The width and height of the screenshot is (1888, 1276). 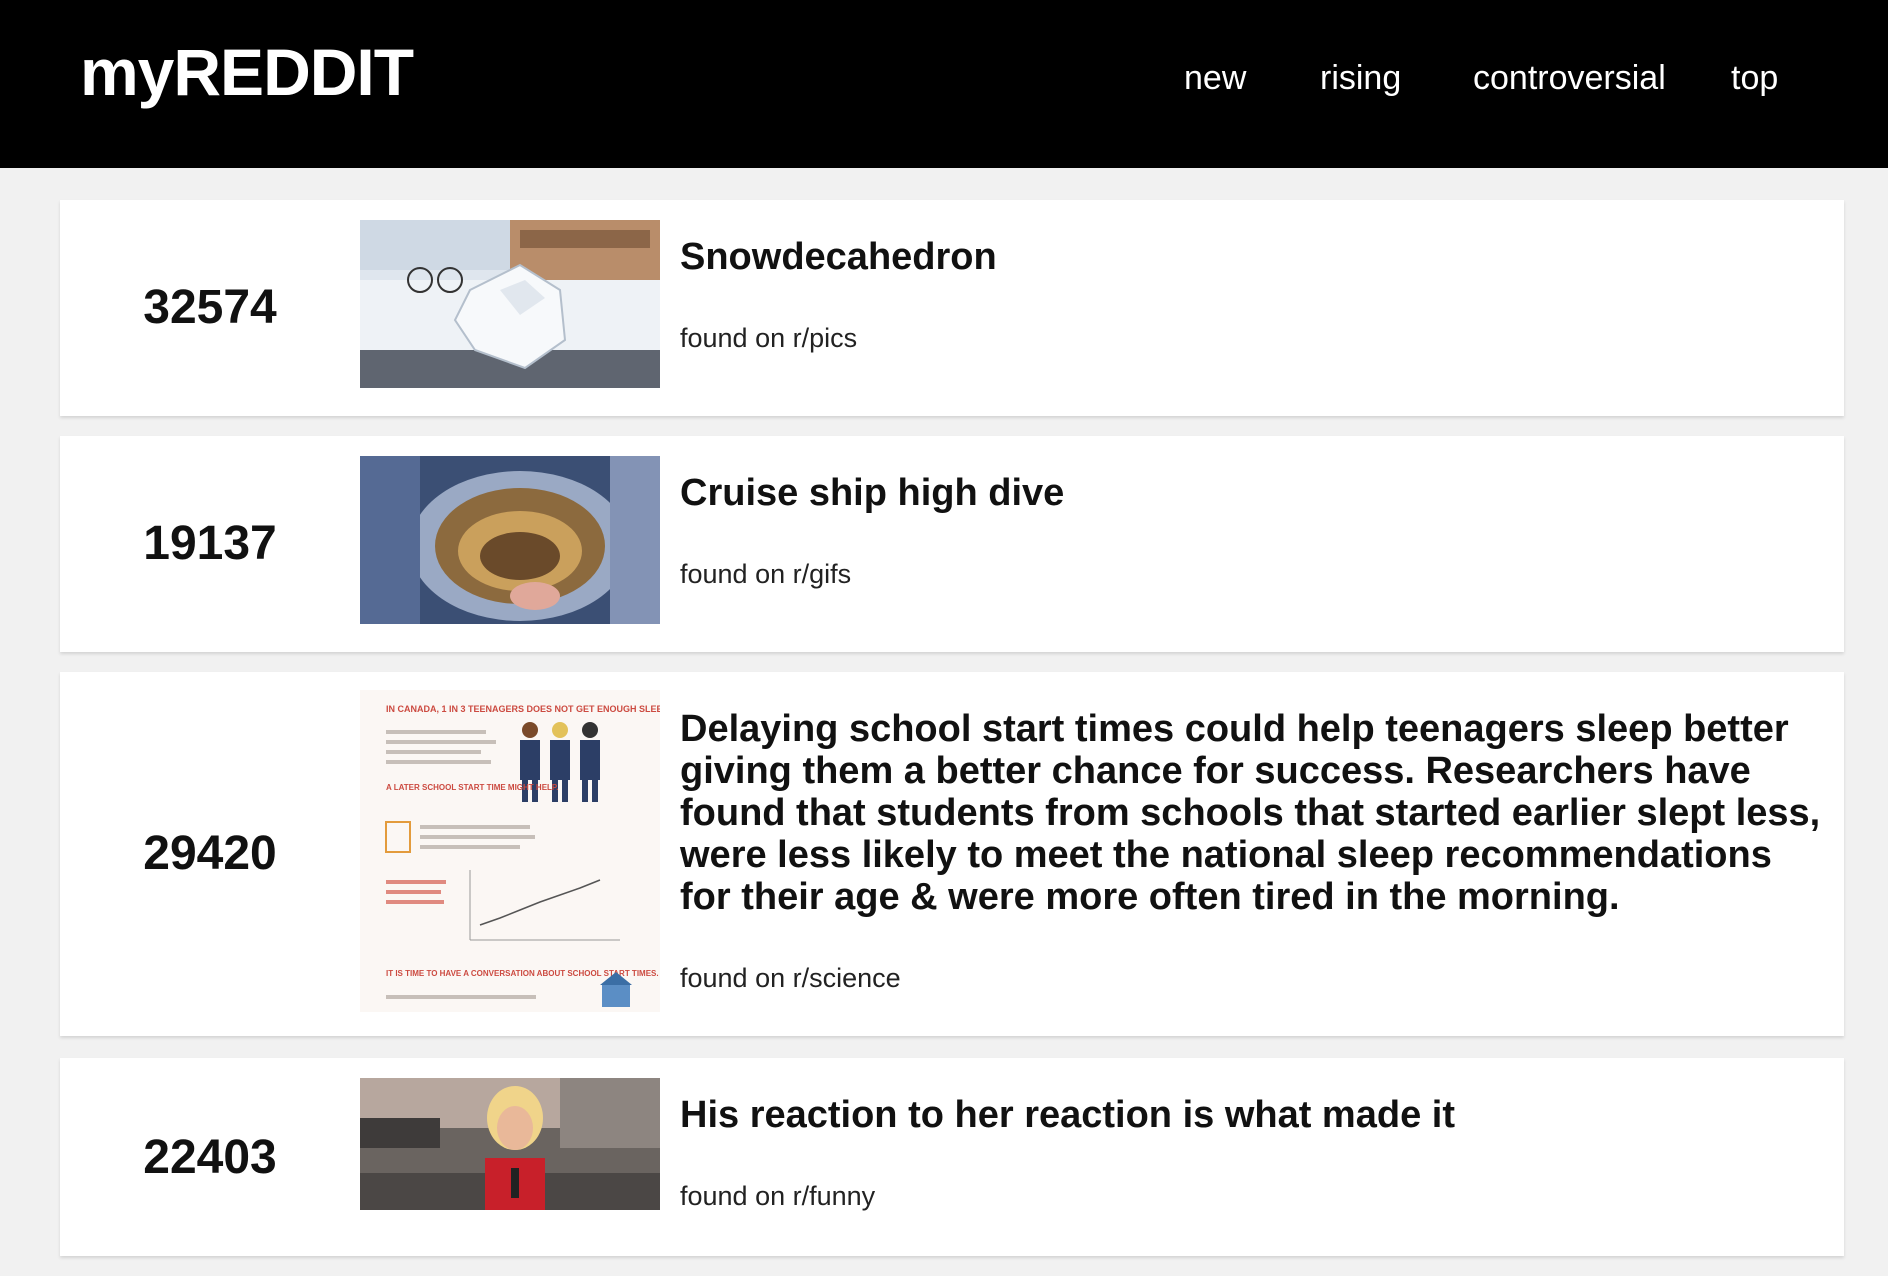 I want to click on post-source: found on r/funny, so click(x=777, y=1196).